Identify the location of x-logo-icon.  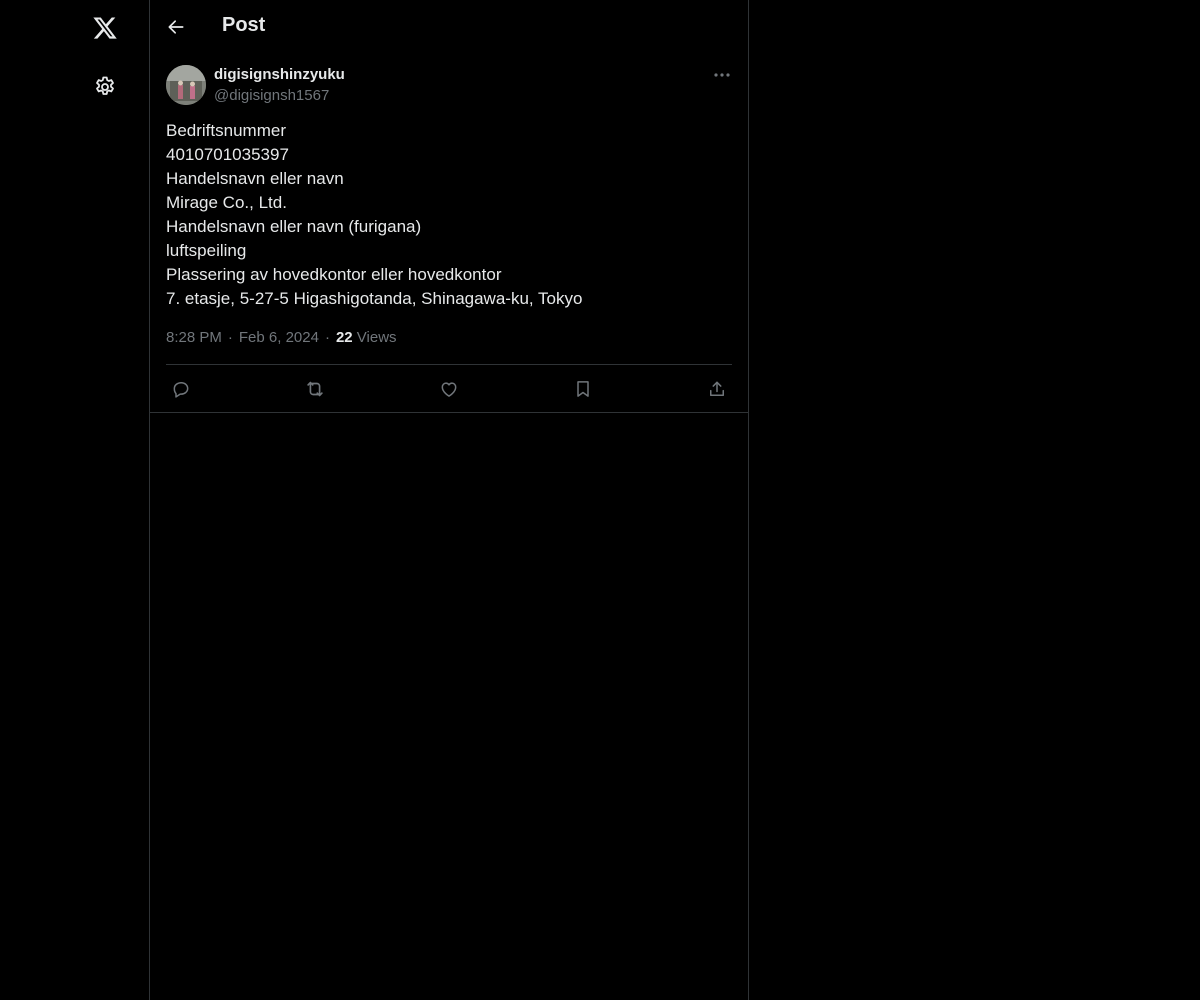
(105, 28).